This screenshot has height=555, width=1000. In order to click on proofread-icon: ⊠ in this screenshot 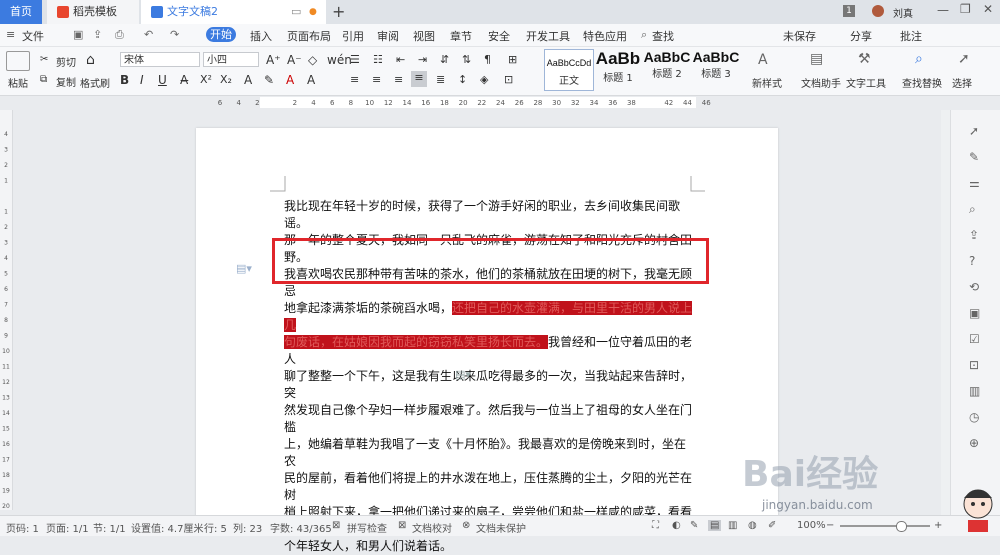, I will do `click(402, 525)`.